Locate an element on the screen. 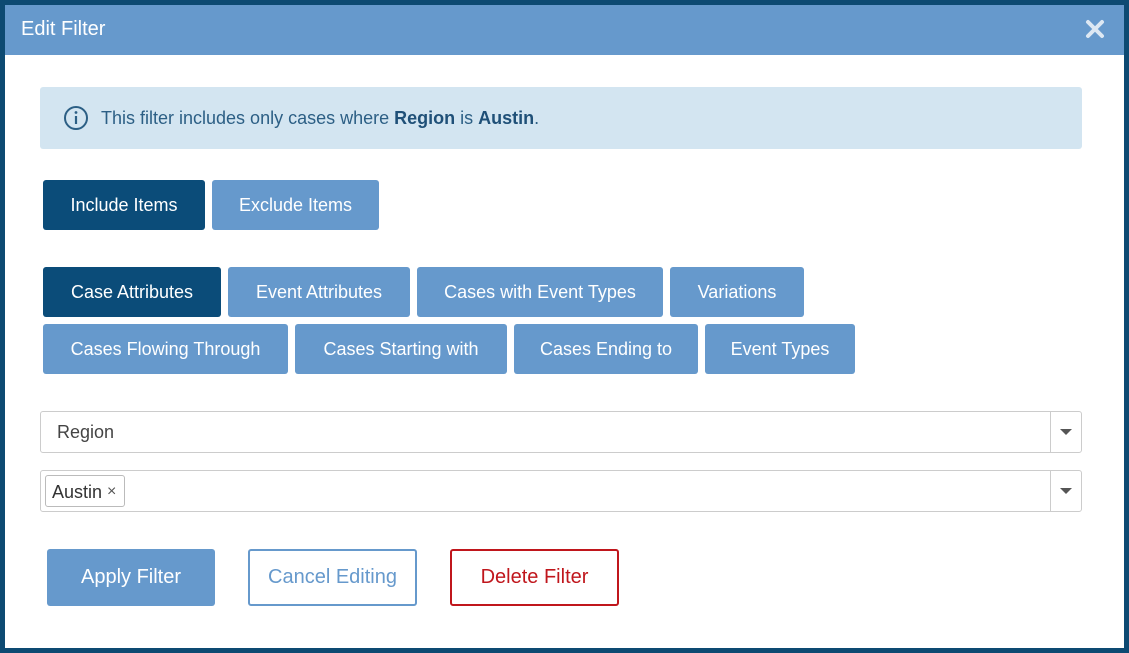 This screenshot has width=1129, height=653. attribute-select-value: Region is located at coordinates (86, 432).